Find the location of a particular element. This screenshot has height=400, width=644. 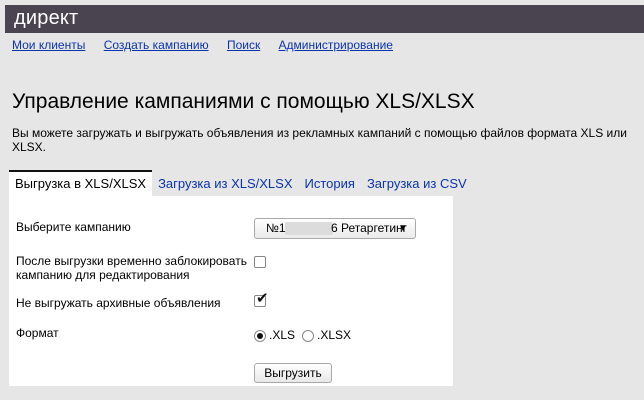

format-xls-radio is located at coordinates (260, 336).